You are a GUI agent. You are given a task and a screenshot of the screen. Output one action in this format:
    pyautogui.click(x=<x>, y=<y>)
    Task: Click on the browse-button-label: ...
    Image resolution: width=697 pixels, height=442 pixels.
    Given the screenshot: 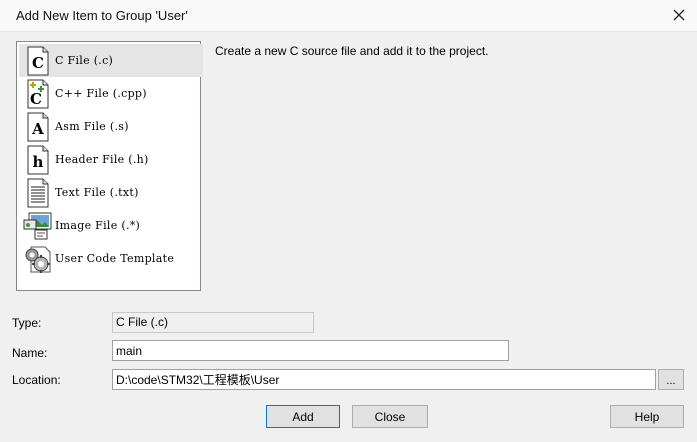 What is the action you would take?
    pyautogui.click(x=671, y=381)
    